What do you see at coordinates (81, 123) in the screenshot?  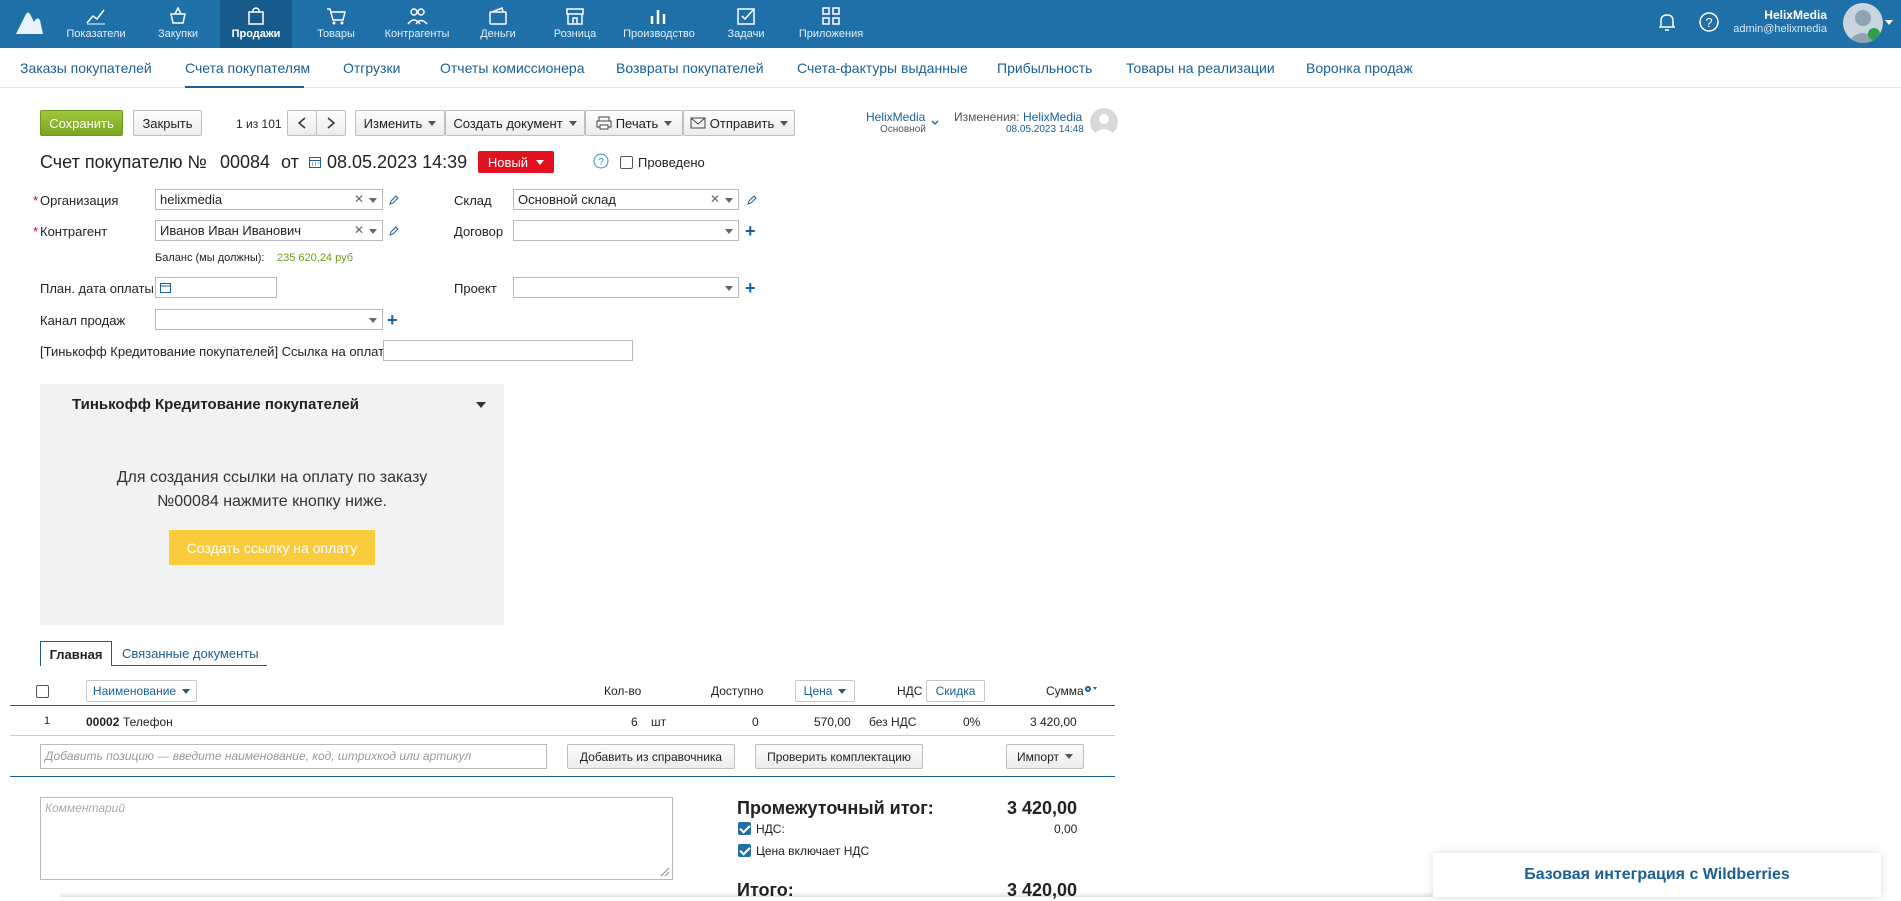 I see `save-button: Сохранить` at bounding box center [81, 123].